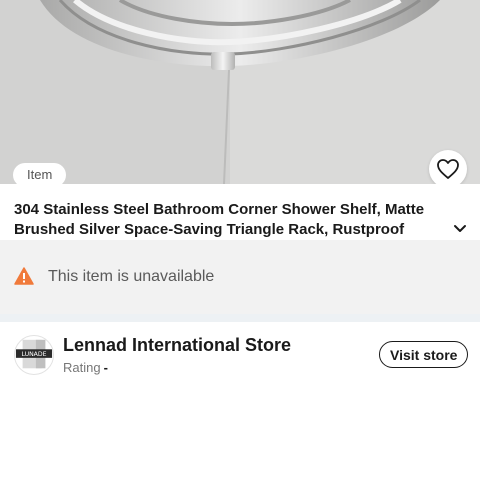 The image size is (480, 480). I want to click on store-logo-graphic: LUNADE, so click(34, 354).